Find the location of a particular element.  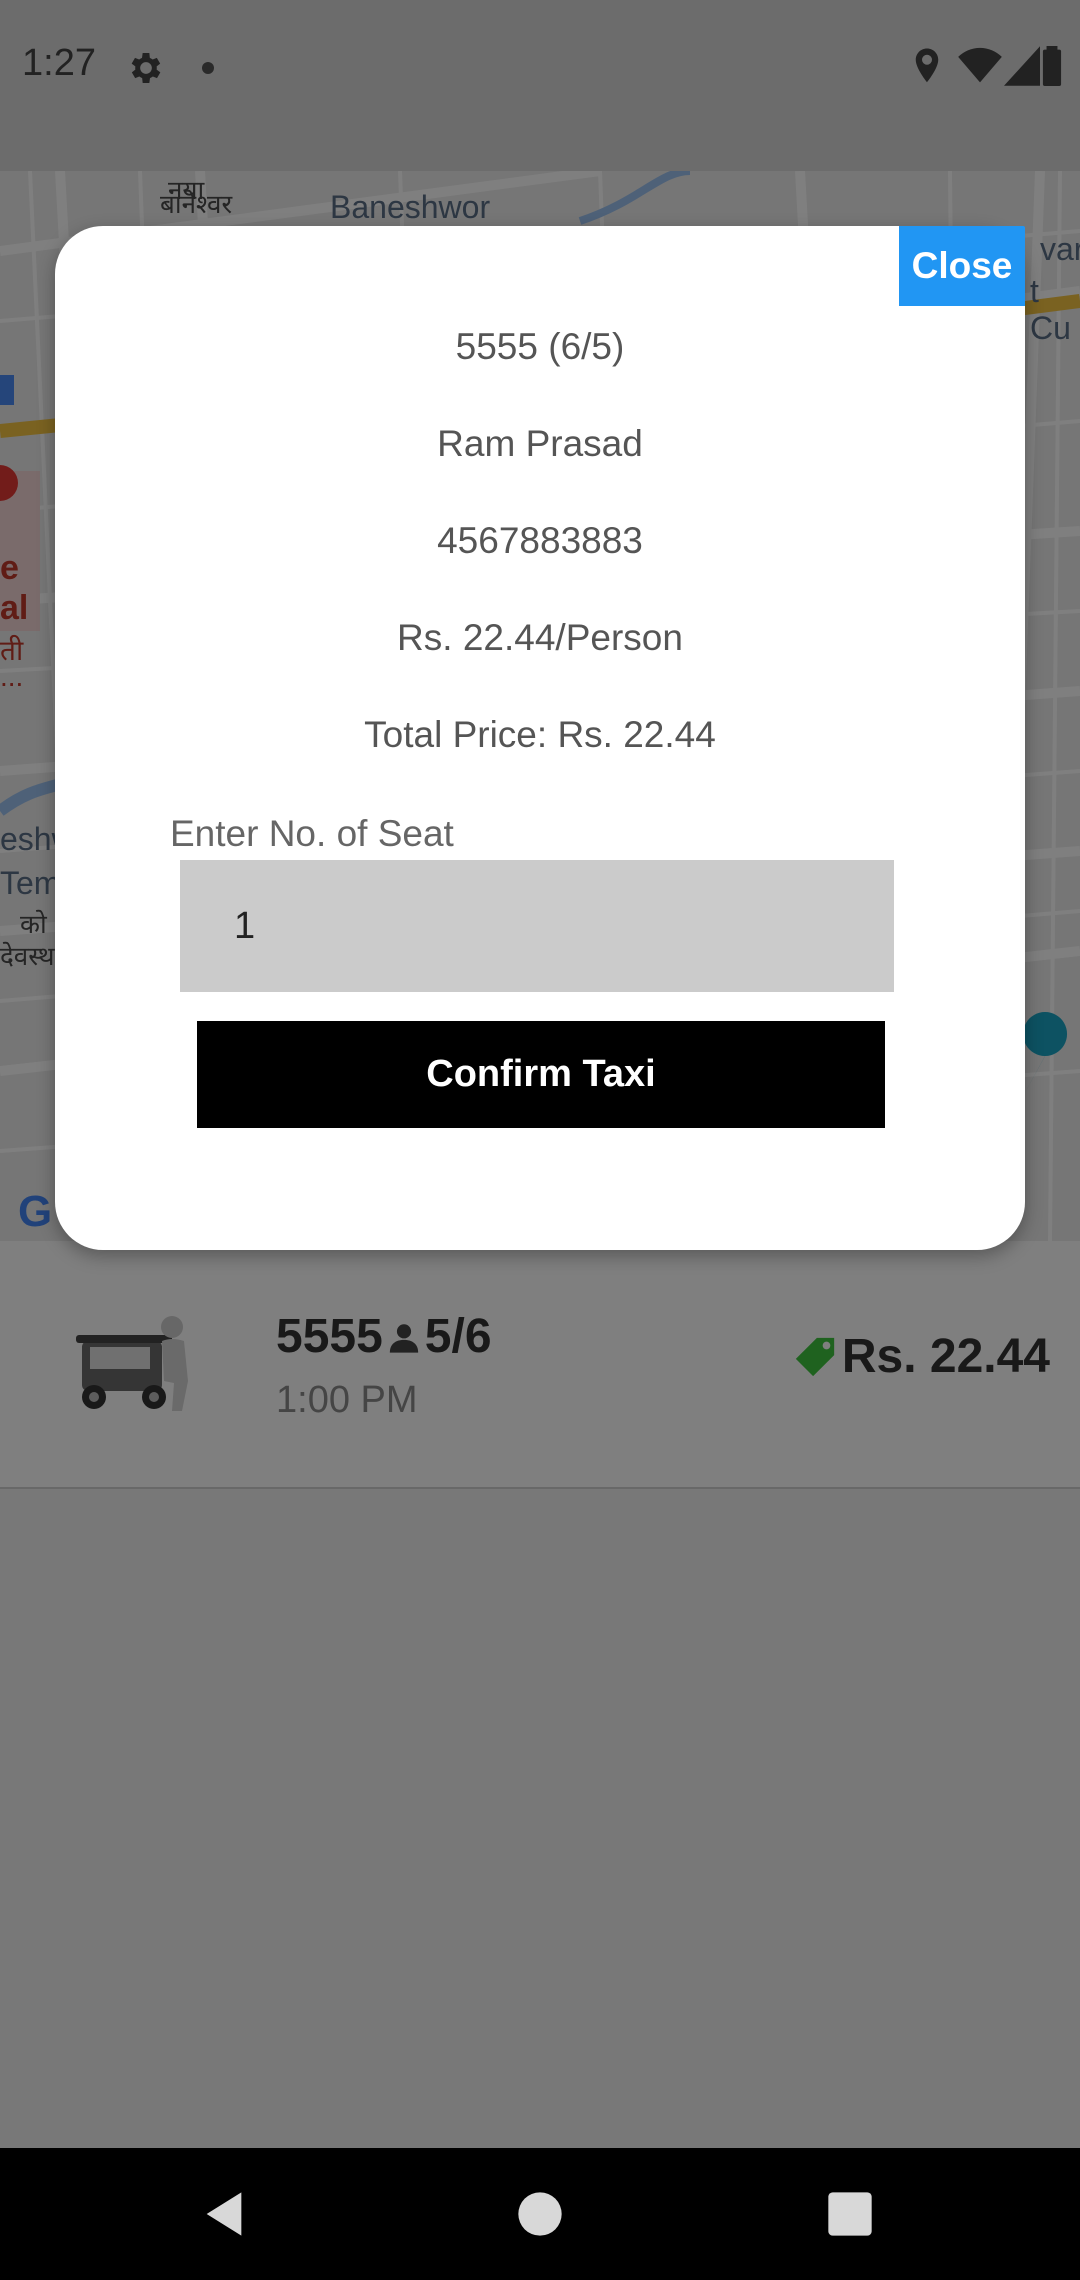

list-price-value: Rs. 22.44 is located at coordinates (945, 1356).